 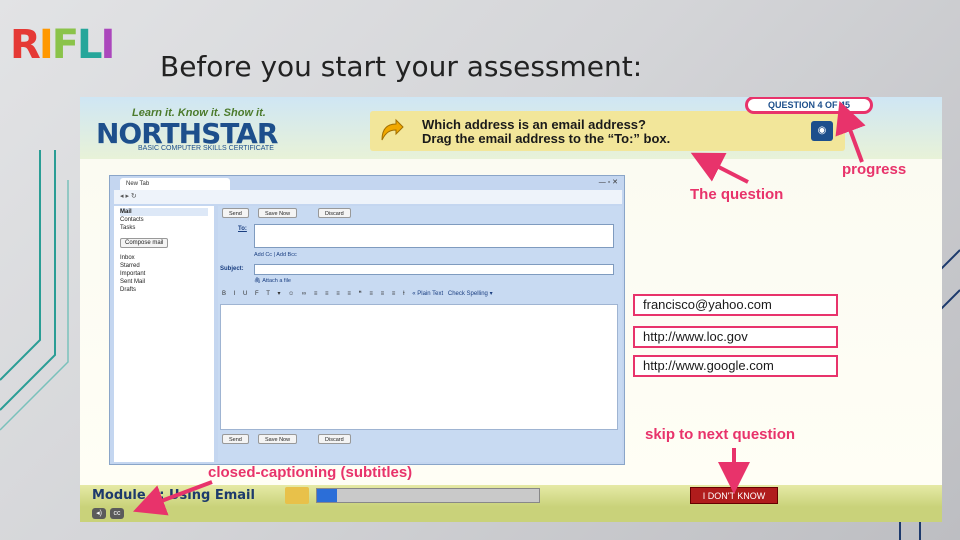 I want to click on subject-field, so click(x=434, y=269).